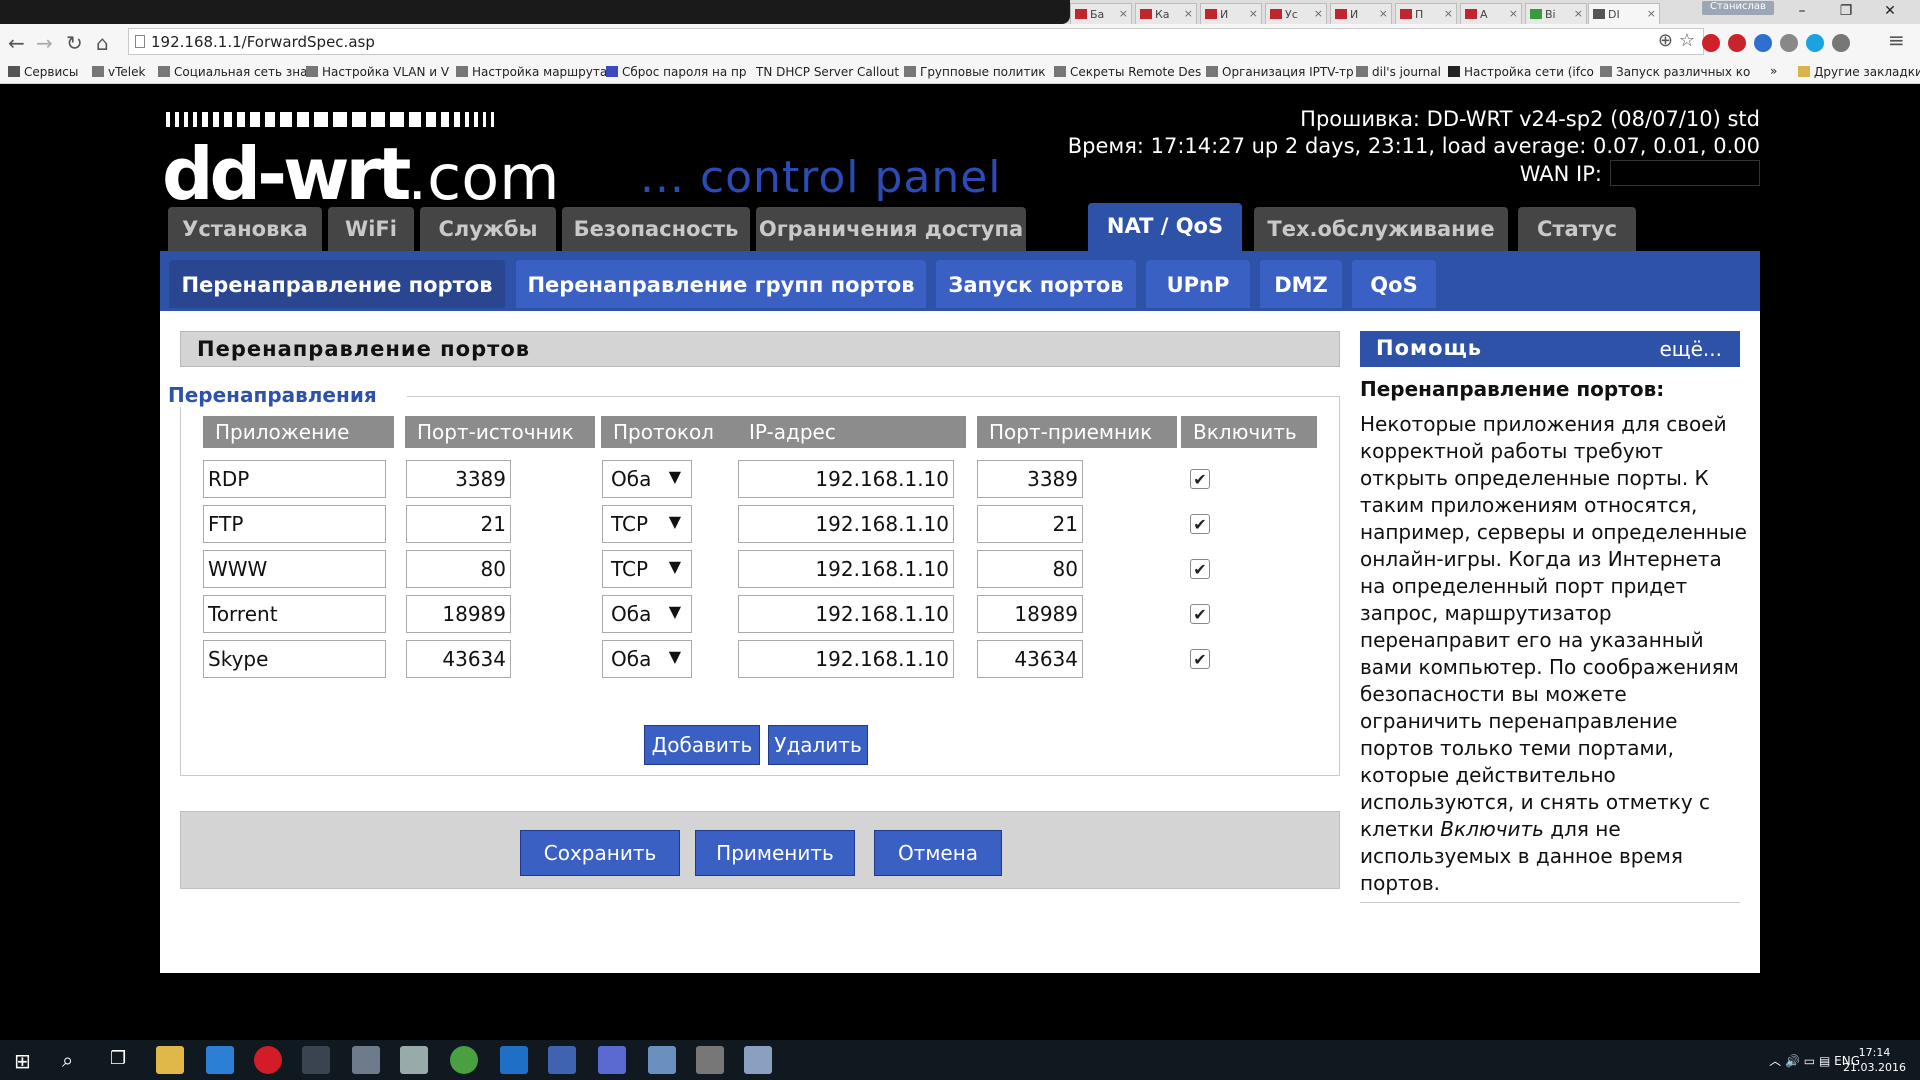 The width and height of the screenshot is (1920, 1080). Describe the element at coordinates (1030, 659) in the screenshot. I see `destination-port-input: 43634` at that location.